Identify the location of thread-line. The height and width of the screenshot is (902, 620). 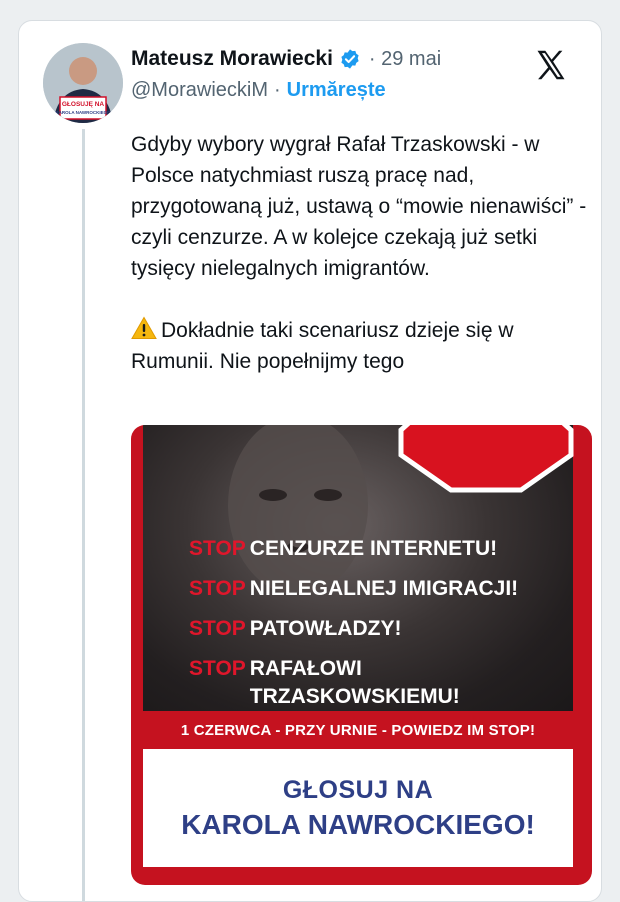
(83, 515).